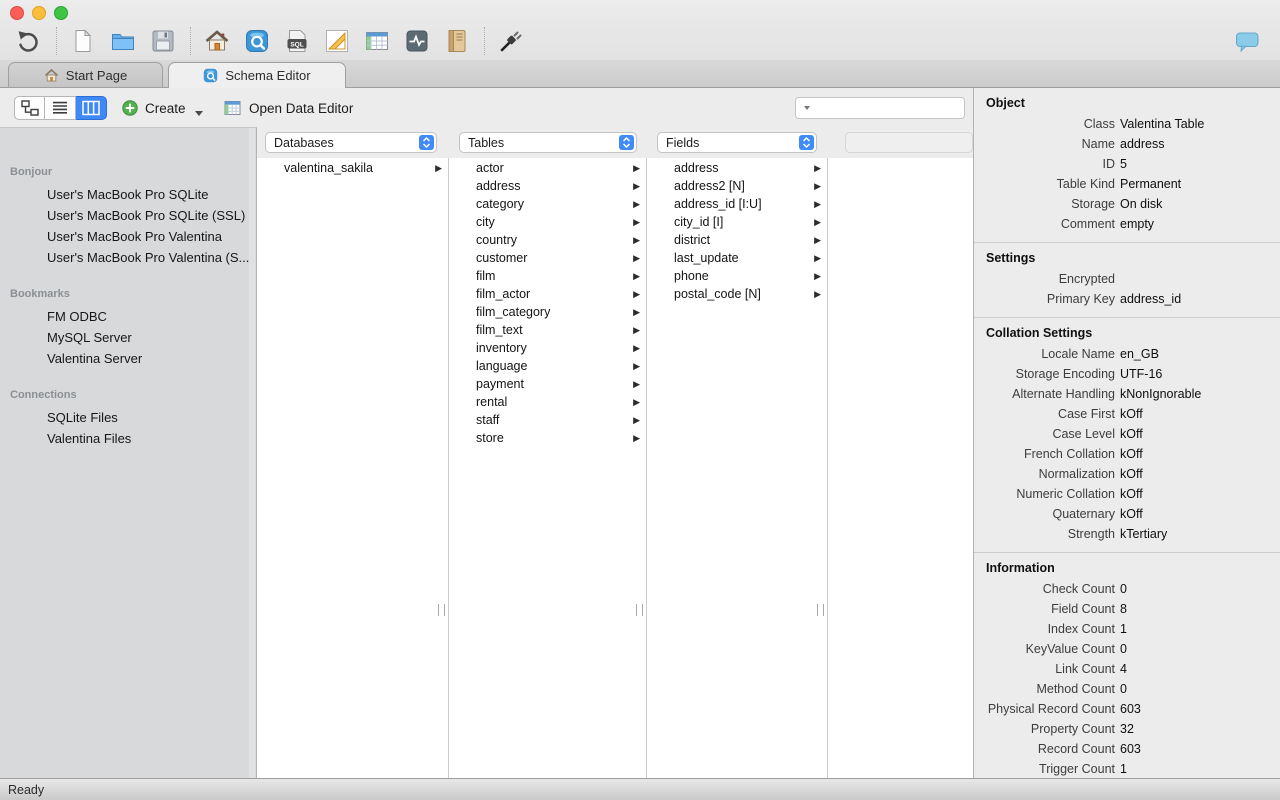 This screenshot has width=1280, height=800. I want to click on property-value: 0, so click(1123, 689).